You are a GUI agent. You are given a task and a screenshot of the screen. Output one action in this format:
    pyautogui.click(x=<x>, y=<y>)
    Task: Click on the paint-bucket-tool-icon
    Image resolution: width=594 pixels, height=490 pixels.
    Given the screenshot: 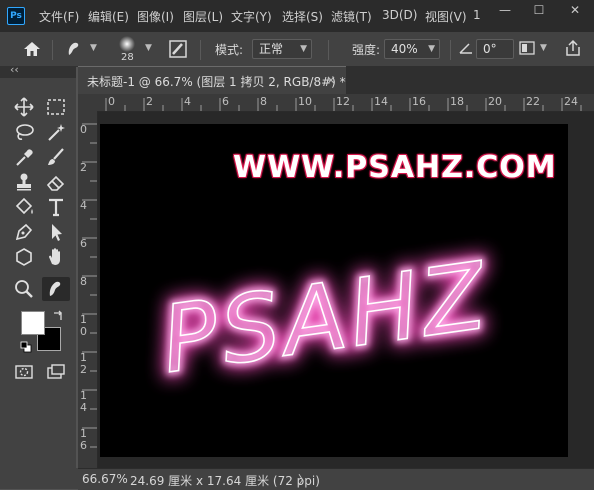 What is the action you would take?
    pyautogui.click(x=25, y=208)
    